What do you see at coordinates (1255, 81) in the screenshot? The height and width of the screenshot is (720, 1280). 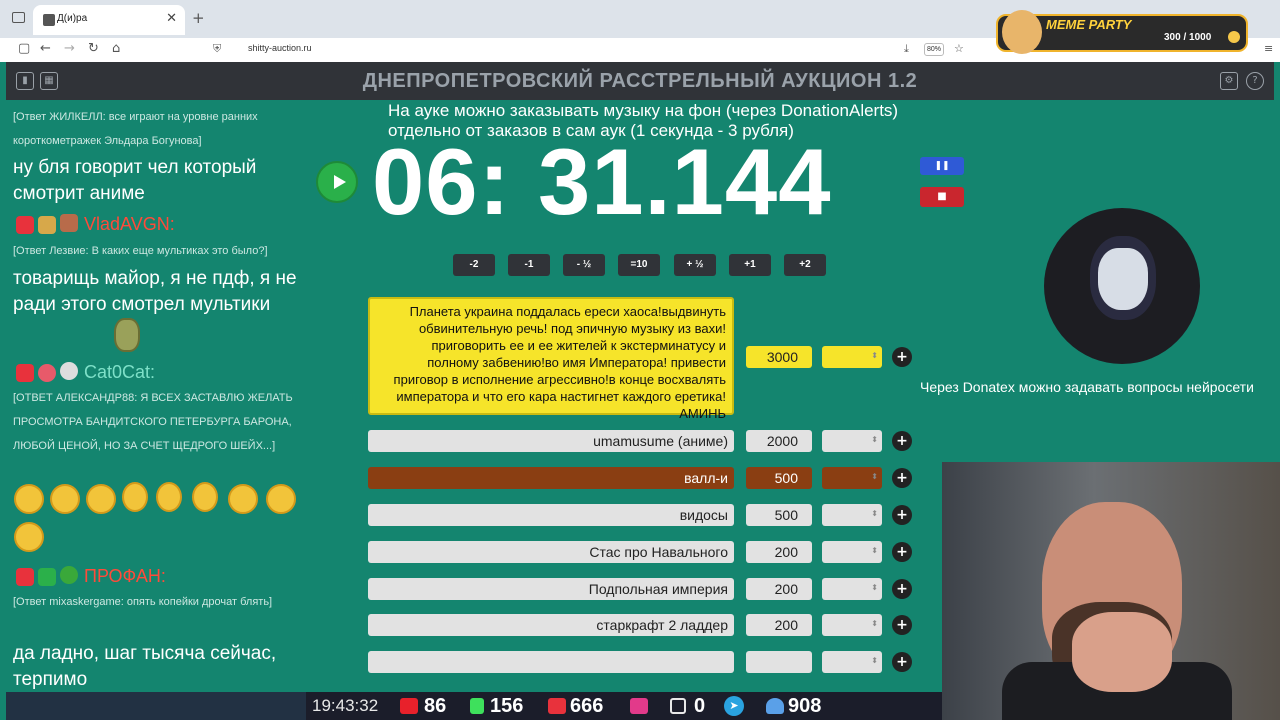 I see `help-icon: ?` at bounding box center [1255, 81].